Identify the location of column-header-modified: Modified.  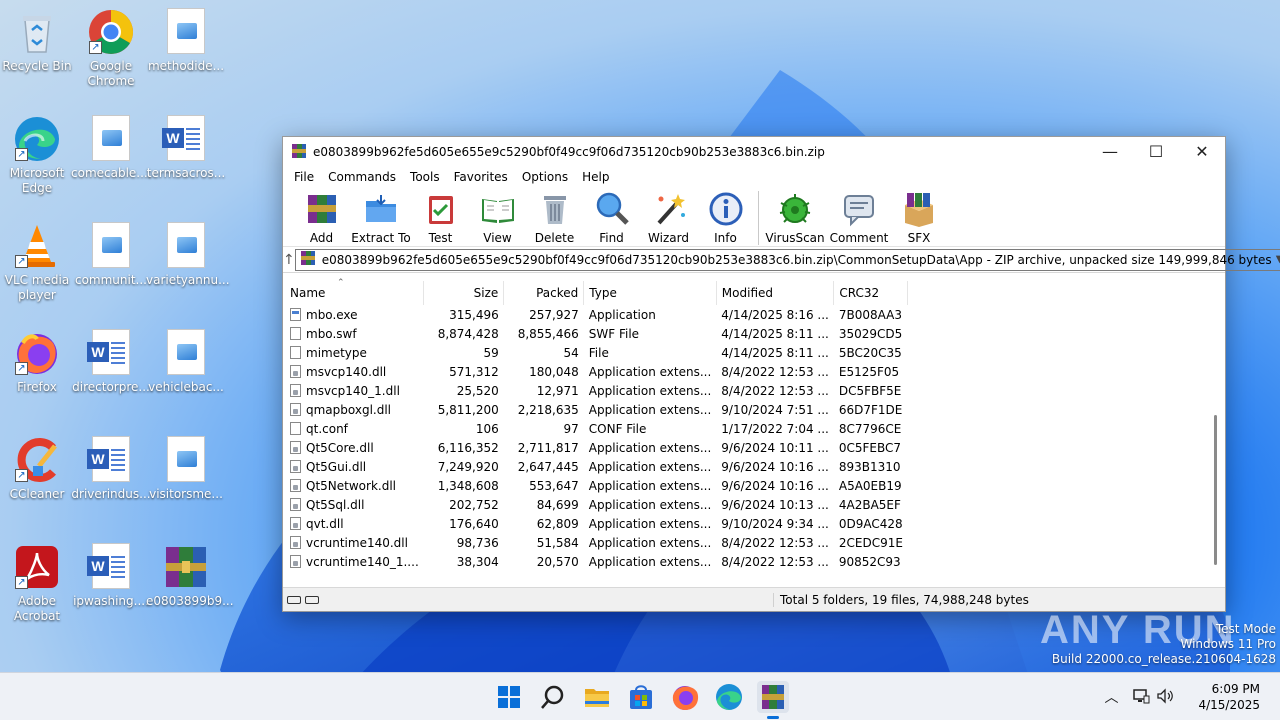
(775, 293).